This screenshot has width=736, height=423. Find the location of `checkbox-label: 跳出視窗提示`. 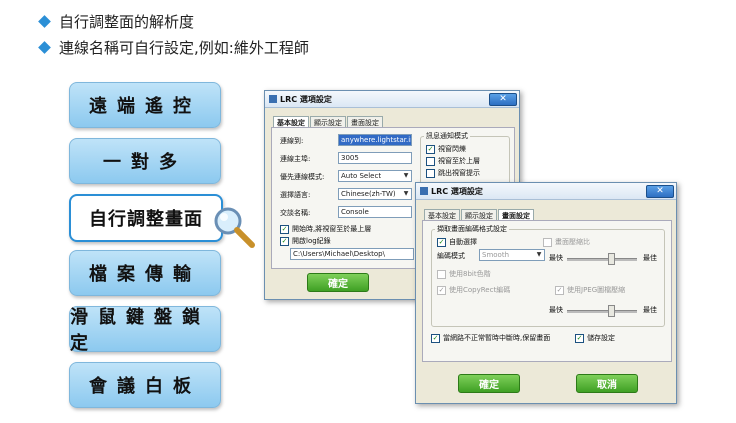

checkbox-label: 跳出視窗提示 is located at coordinates (459, 173).